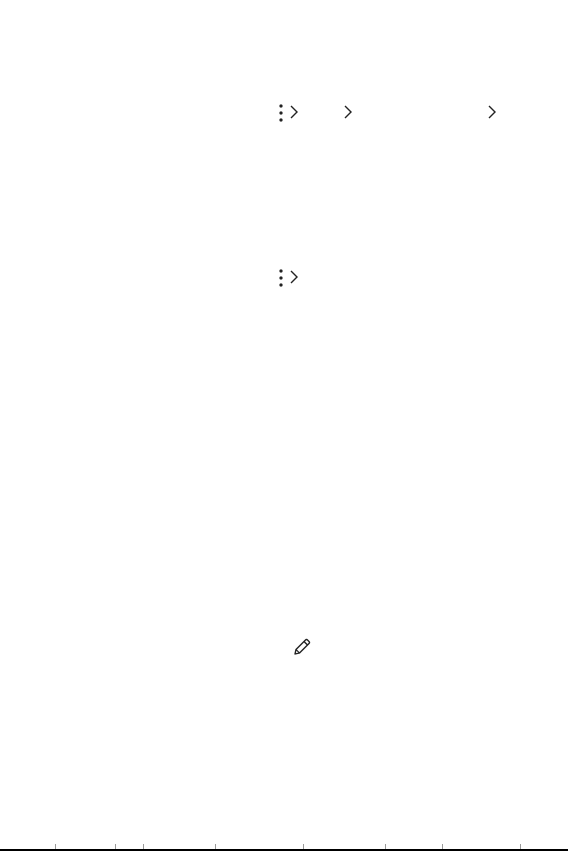 This screenshot has height=851, width=568. Describe the element at coordinates (302, 647) in the screenshot. I see `pencil-icon` at that location.